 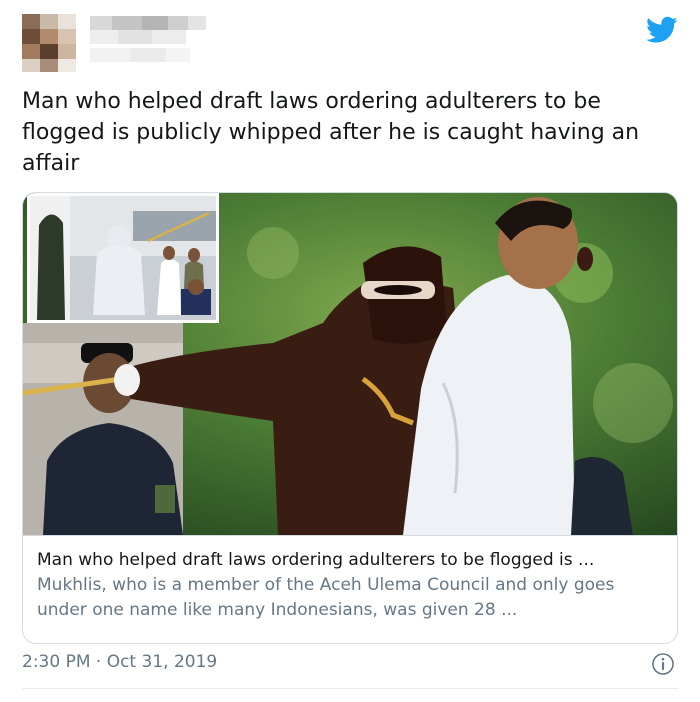 What do you see at coordinates (49, 43) in the screenshot?
I see `avatar` at bounding box center [49, 43].